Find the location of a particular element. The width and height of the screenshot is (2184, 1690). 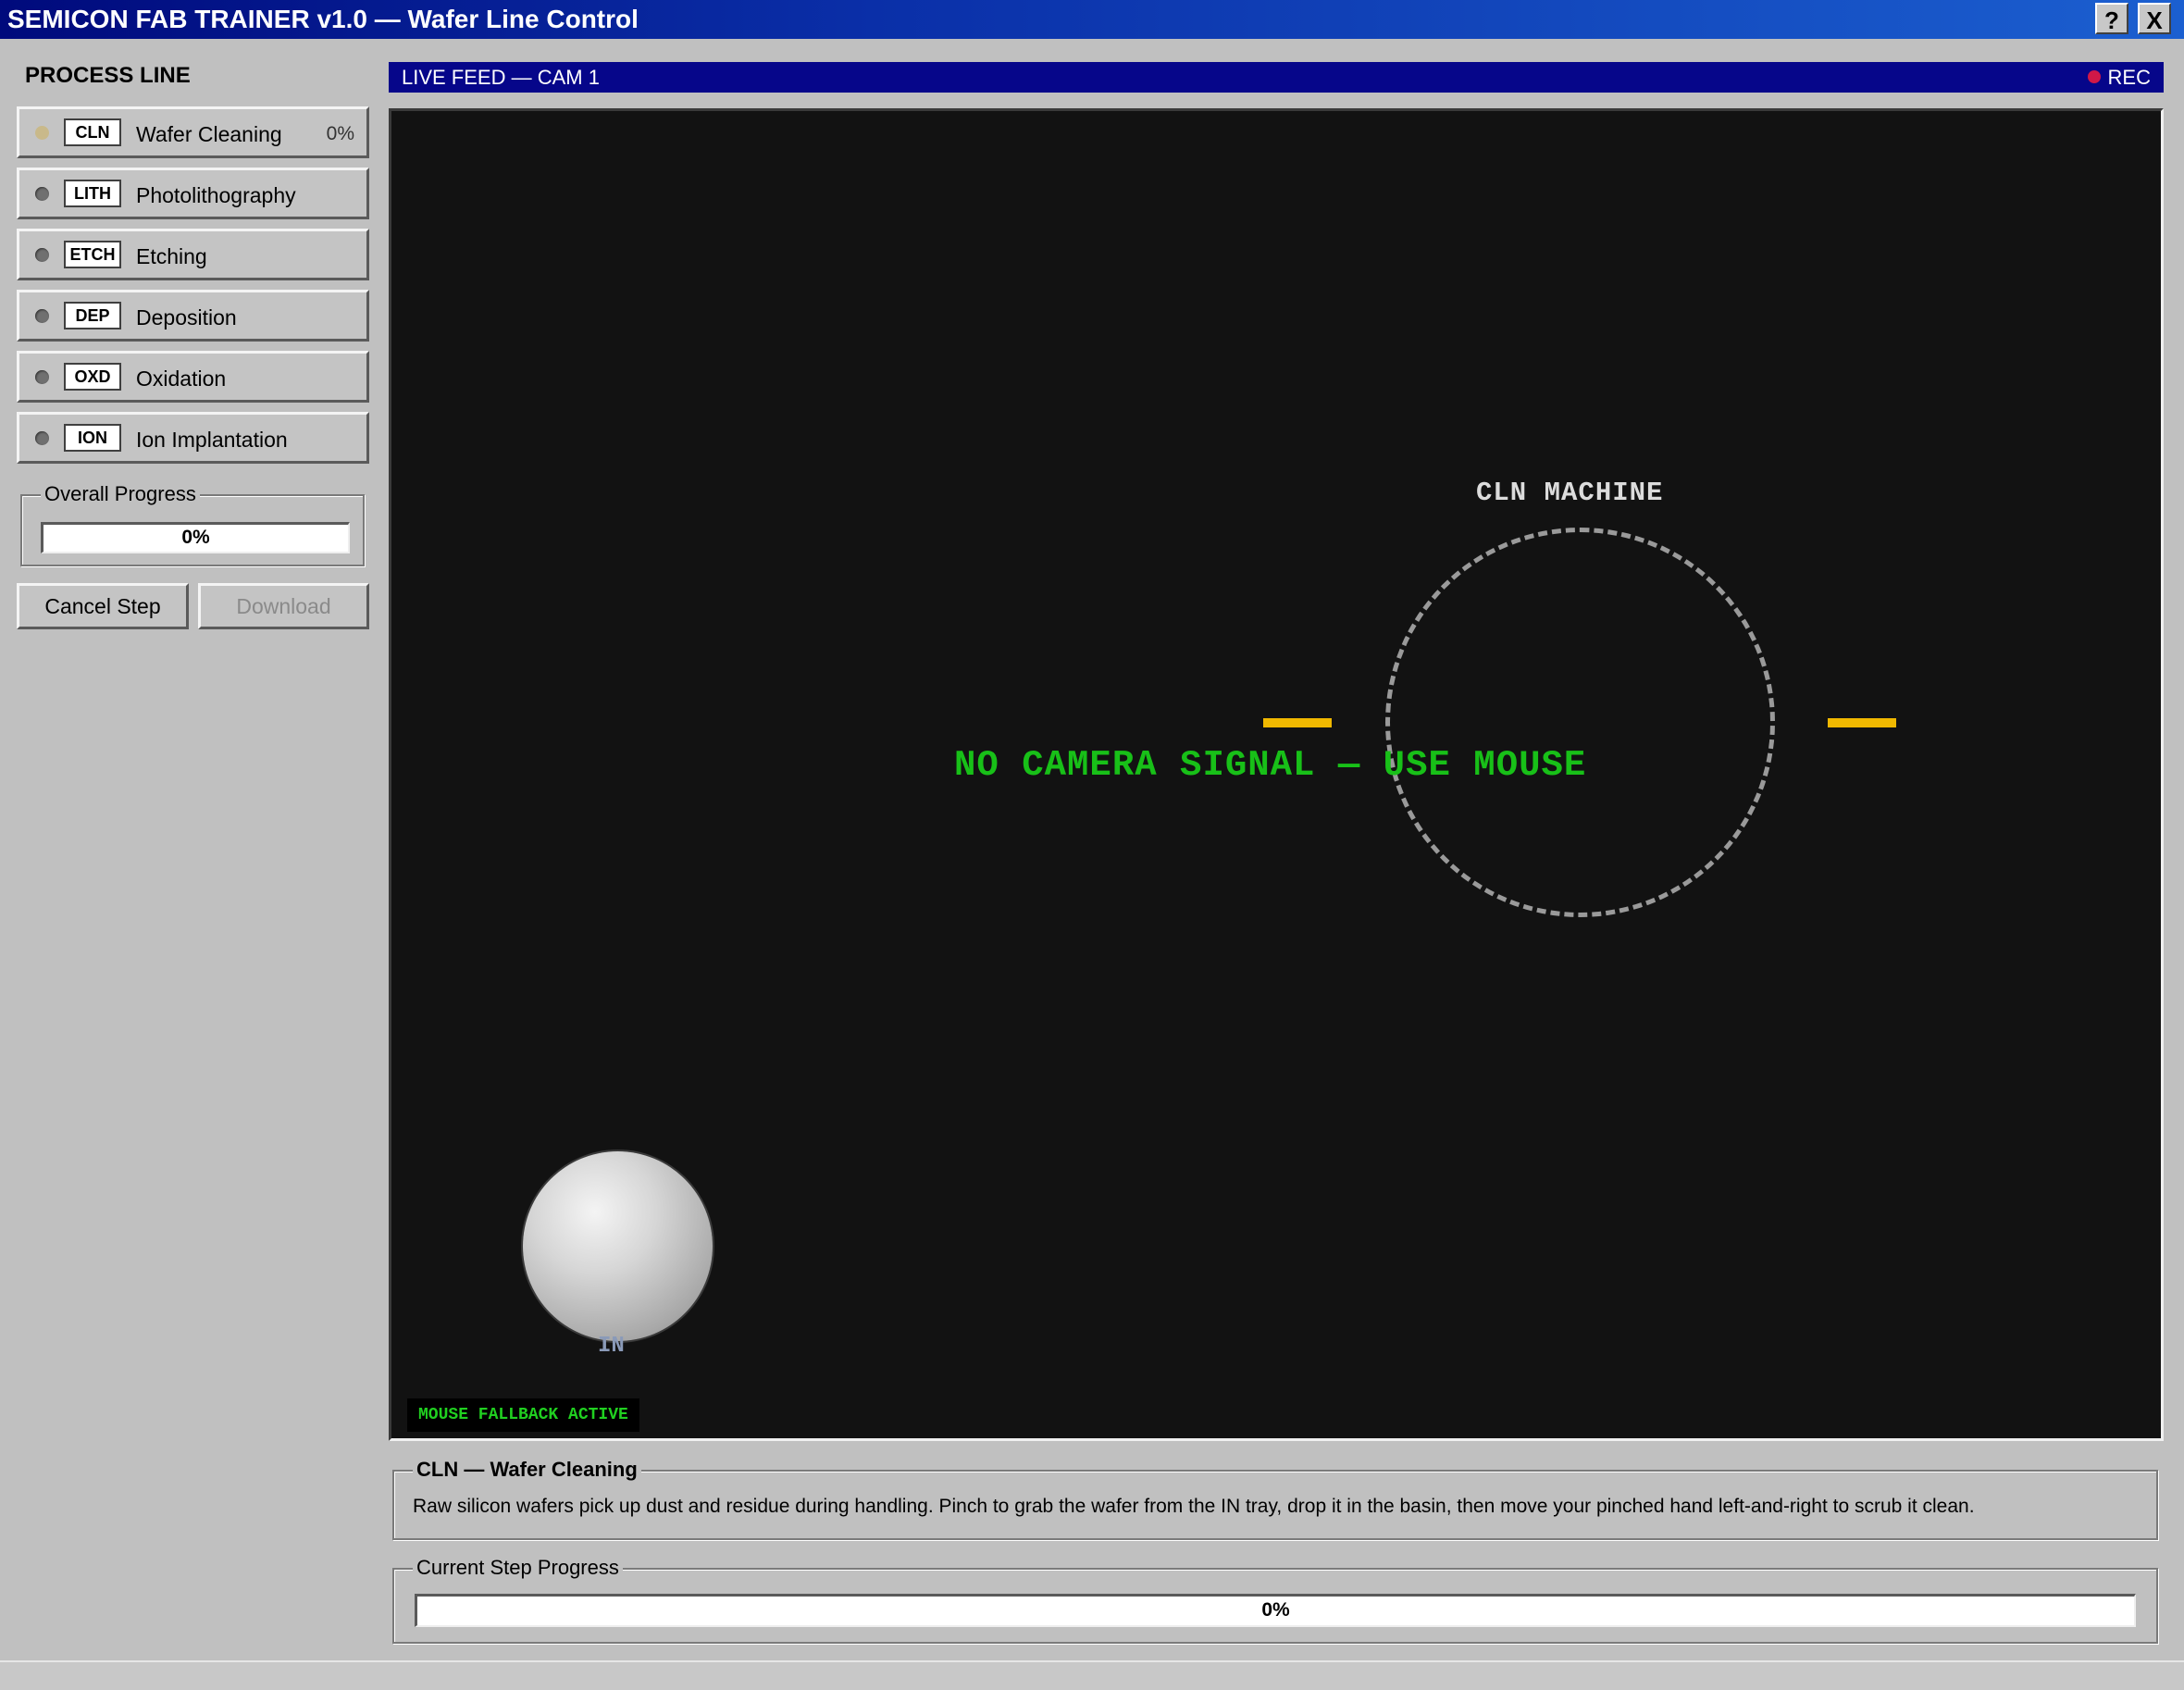

in-tray-label: IN is located at coordinates (611, 1347).